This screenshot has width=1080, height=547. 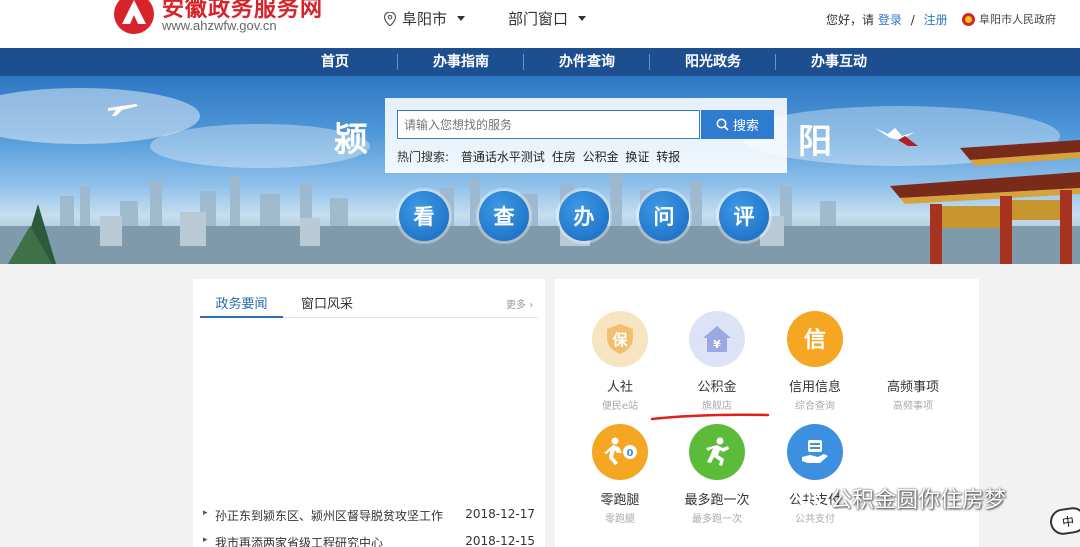 What do you see at coordinates (620, 519) in the screenshot?
I see `service-subtitle: 零跑腿` at bounding box center [620, 519].